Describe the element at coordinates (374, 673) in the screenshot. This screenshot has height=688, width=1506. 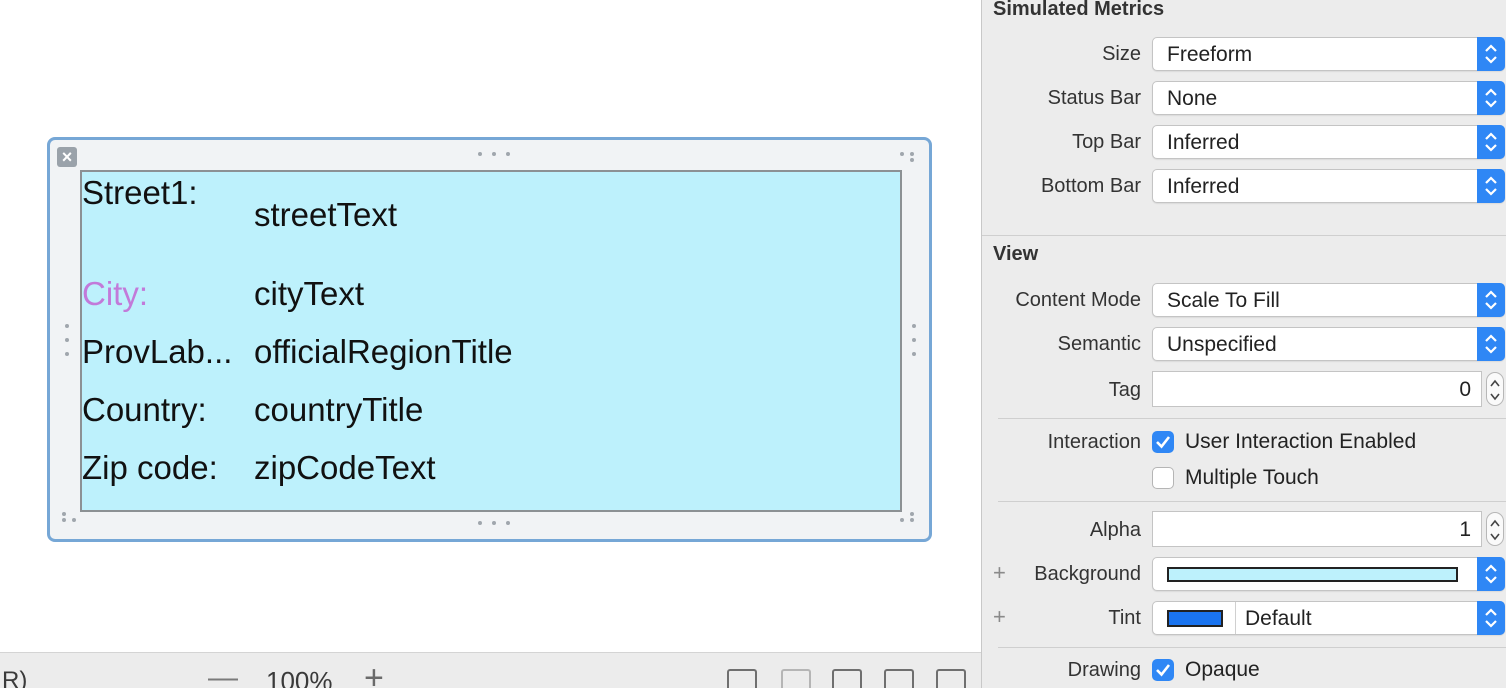
I see `zoom-in-button: +` at that location.